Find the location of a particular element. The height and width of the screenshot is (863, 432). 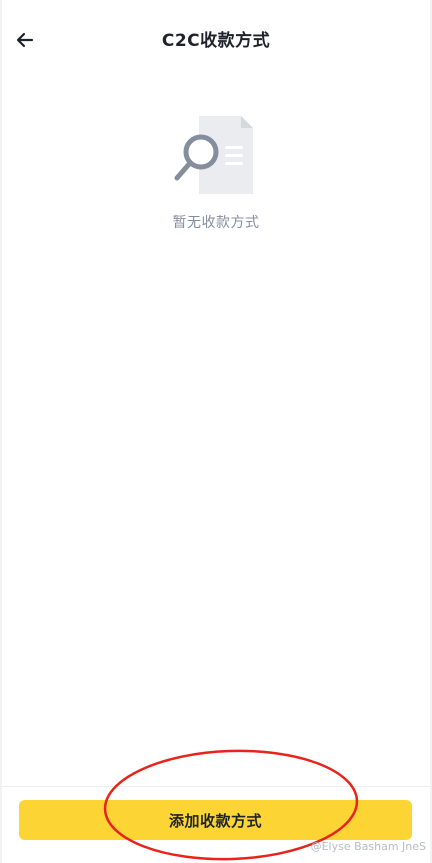

document-search-icon is located at coordinates (213, 155).